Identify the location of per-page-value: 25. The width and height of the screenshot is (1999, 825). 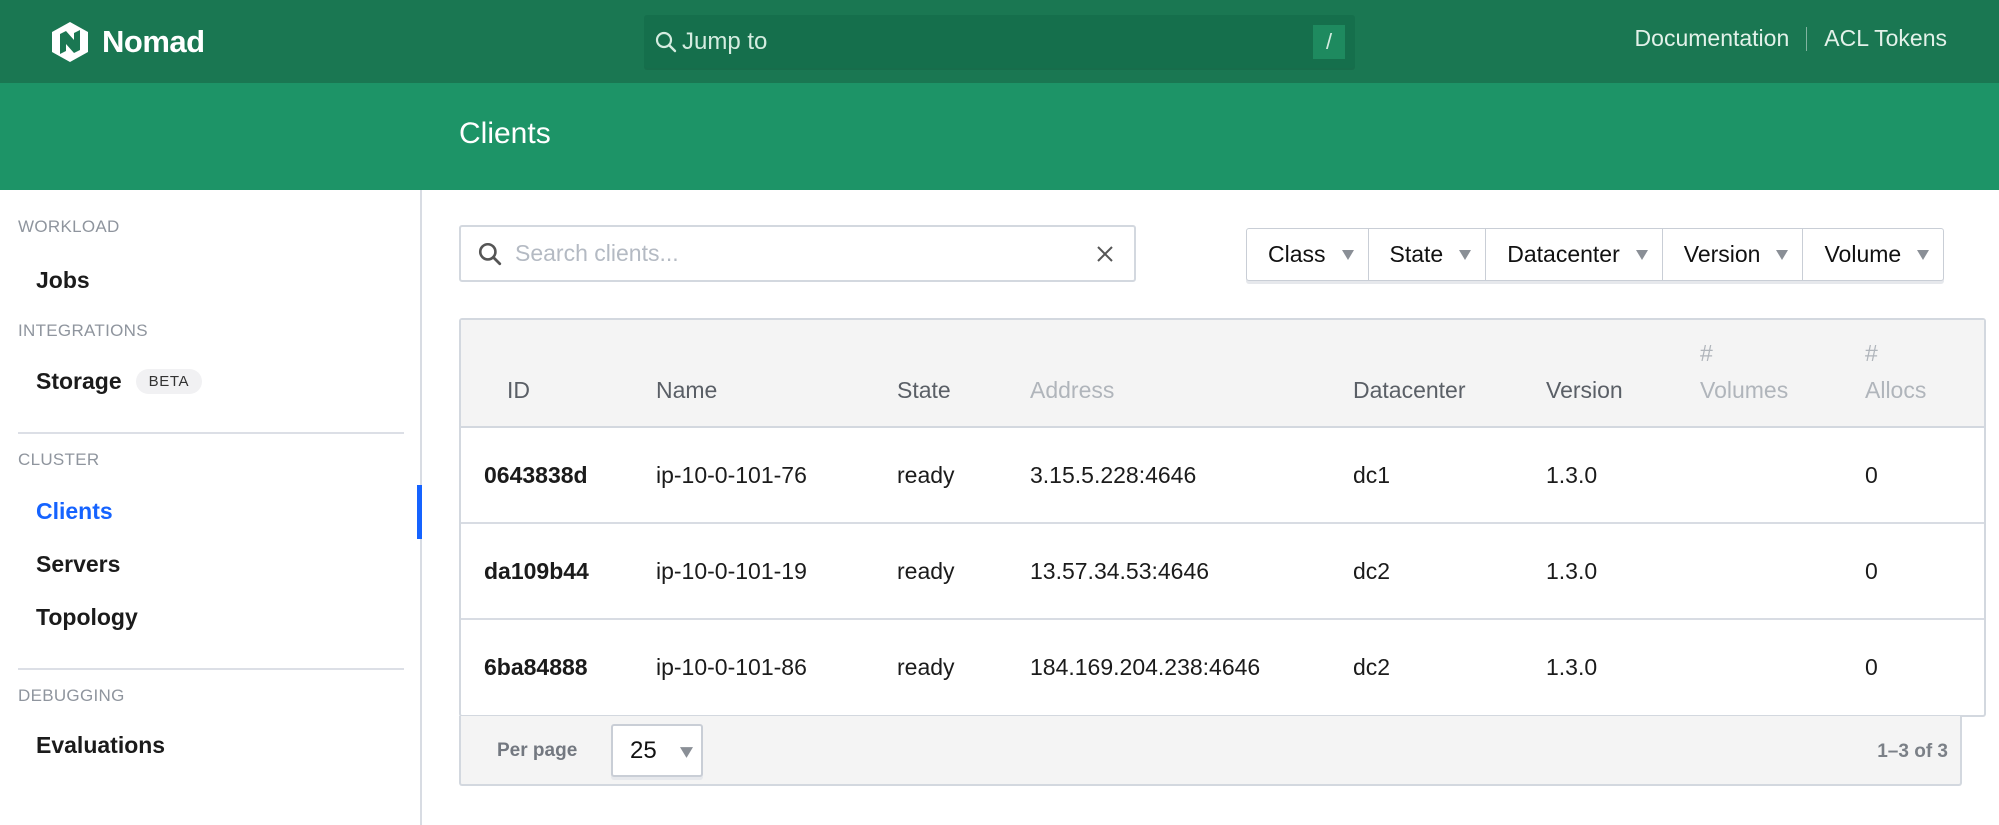
(643, 750).